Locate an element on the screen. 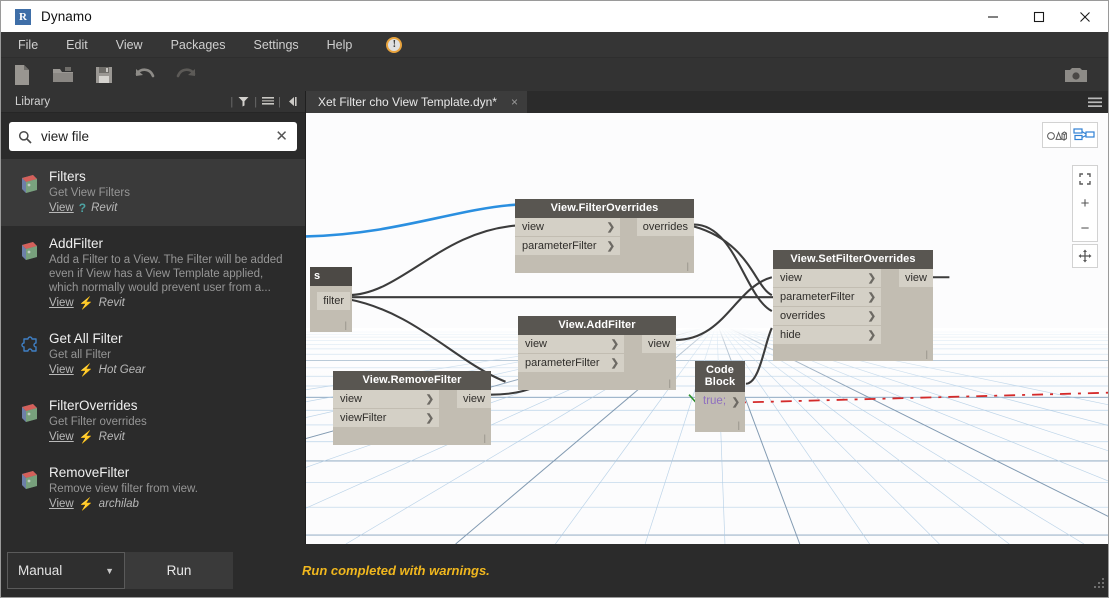  port-row: parameterFilter ❯ is located at coordinates (571, 363).